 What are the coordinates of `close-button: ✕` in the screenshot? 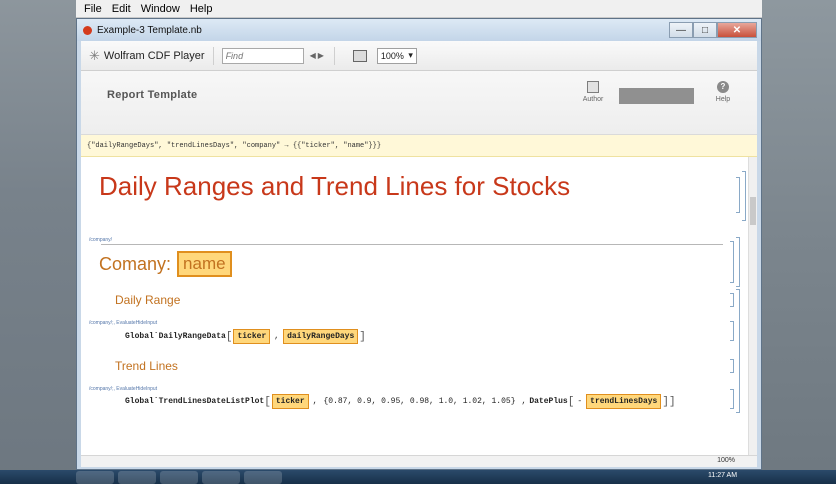 It's located at (737, 30).